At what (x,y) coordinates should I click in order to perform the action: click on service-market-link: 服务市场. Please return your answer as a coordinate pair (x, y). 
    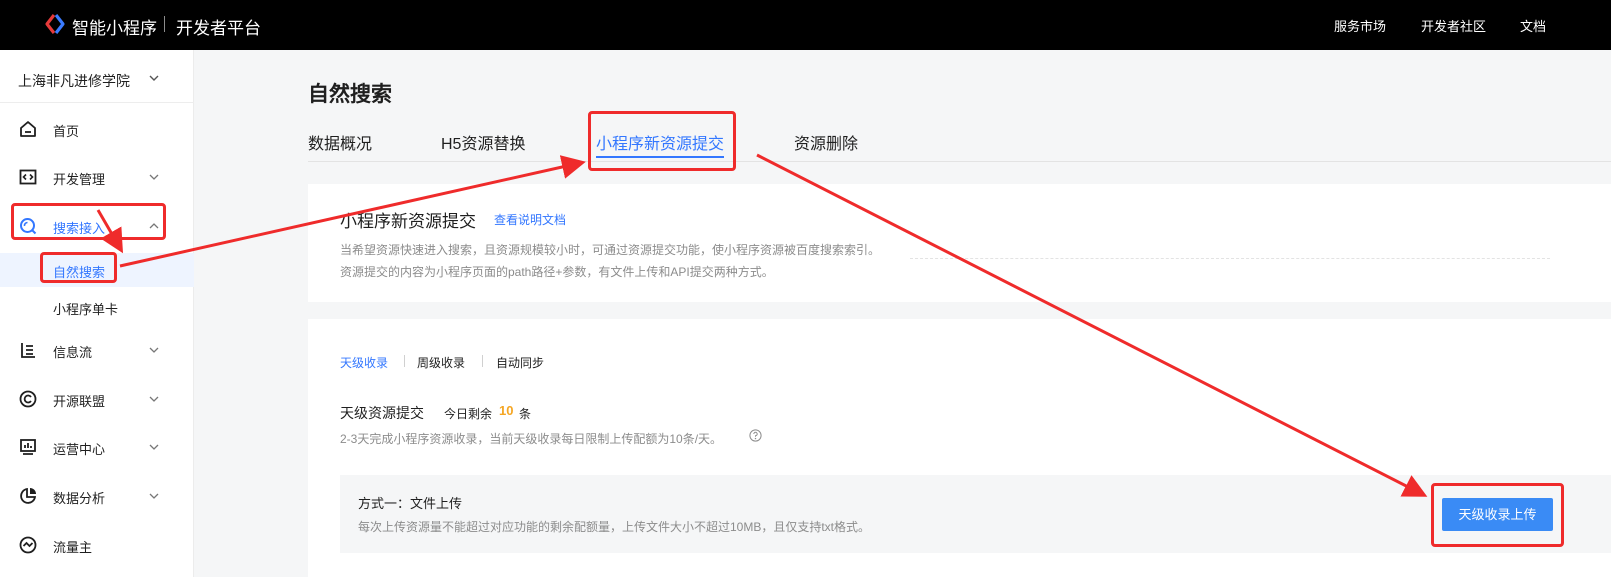
    Looking at the image, I should click on (1360, 25).